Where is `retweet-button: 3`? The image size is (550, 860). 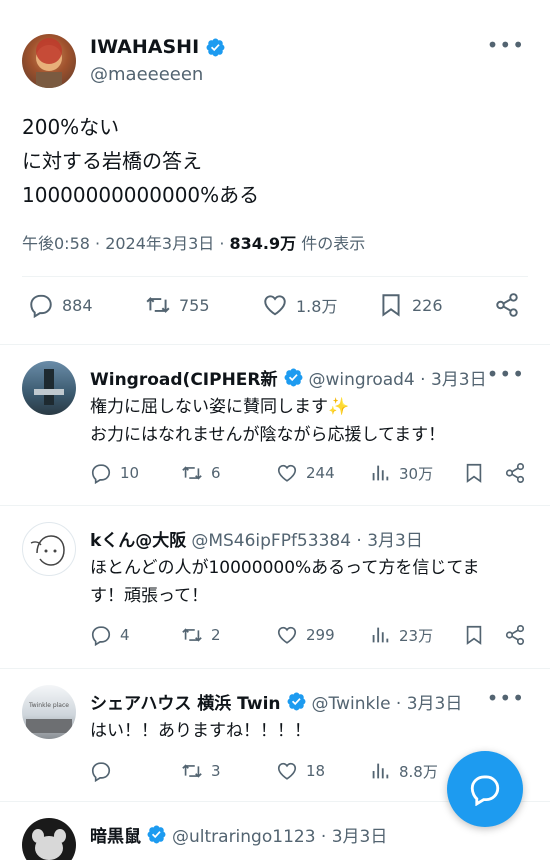
retweet-button: 3 is located at coordinates (201, 771).